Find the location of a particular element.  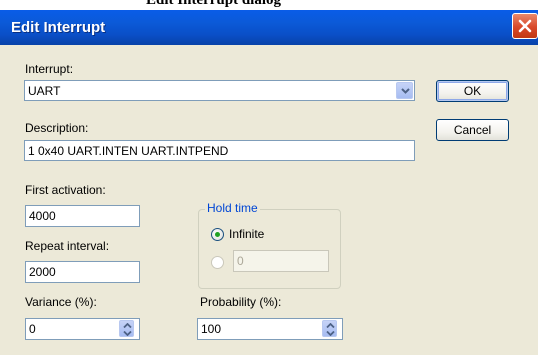

first-activation-input: 4000 is located at coordinates (82, 216).